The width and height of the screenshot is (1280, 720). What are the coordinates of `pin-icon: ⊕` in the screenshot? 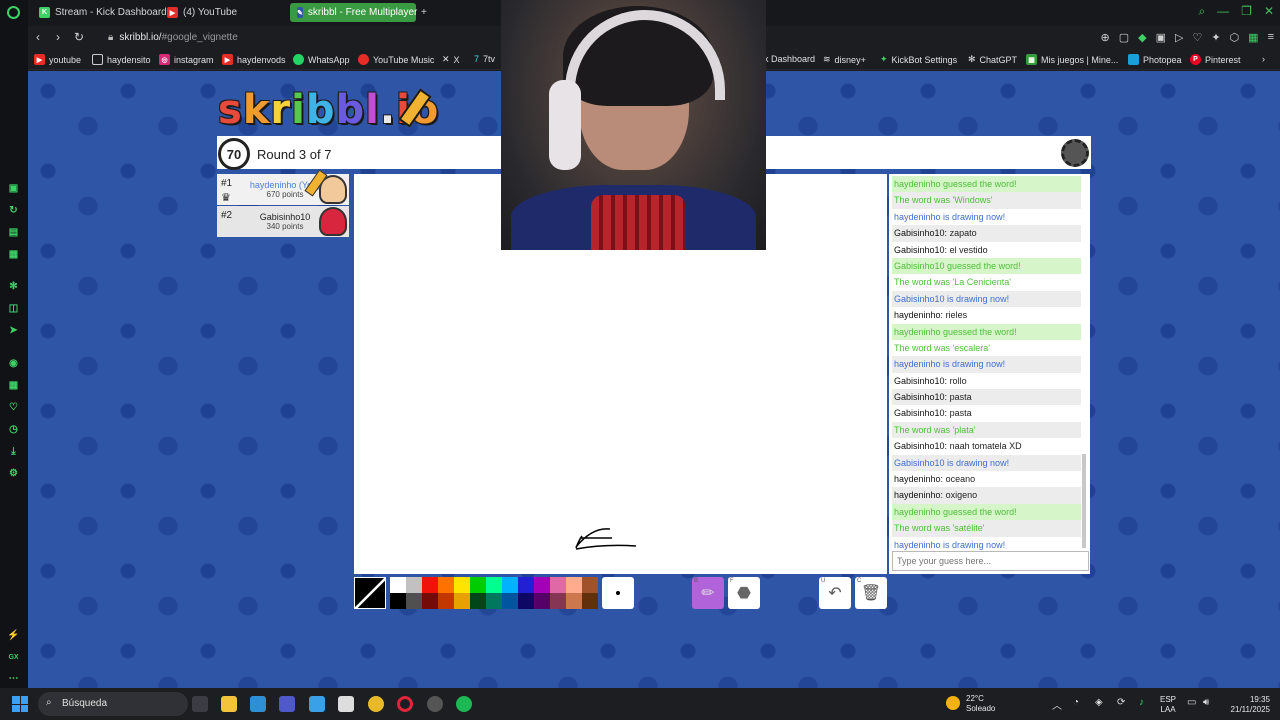 It's located at (1105, 37).